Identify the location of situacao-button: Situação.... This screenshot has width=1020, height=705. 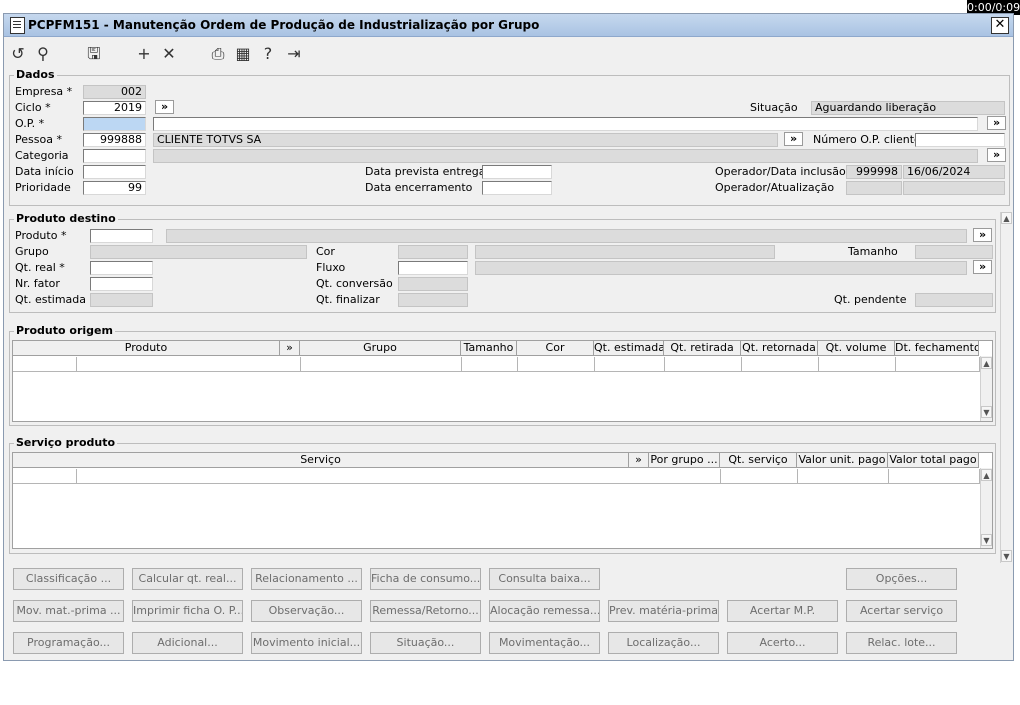
(425, 643).